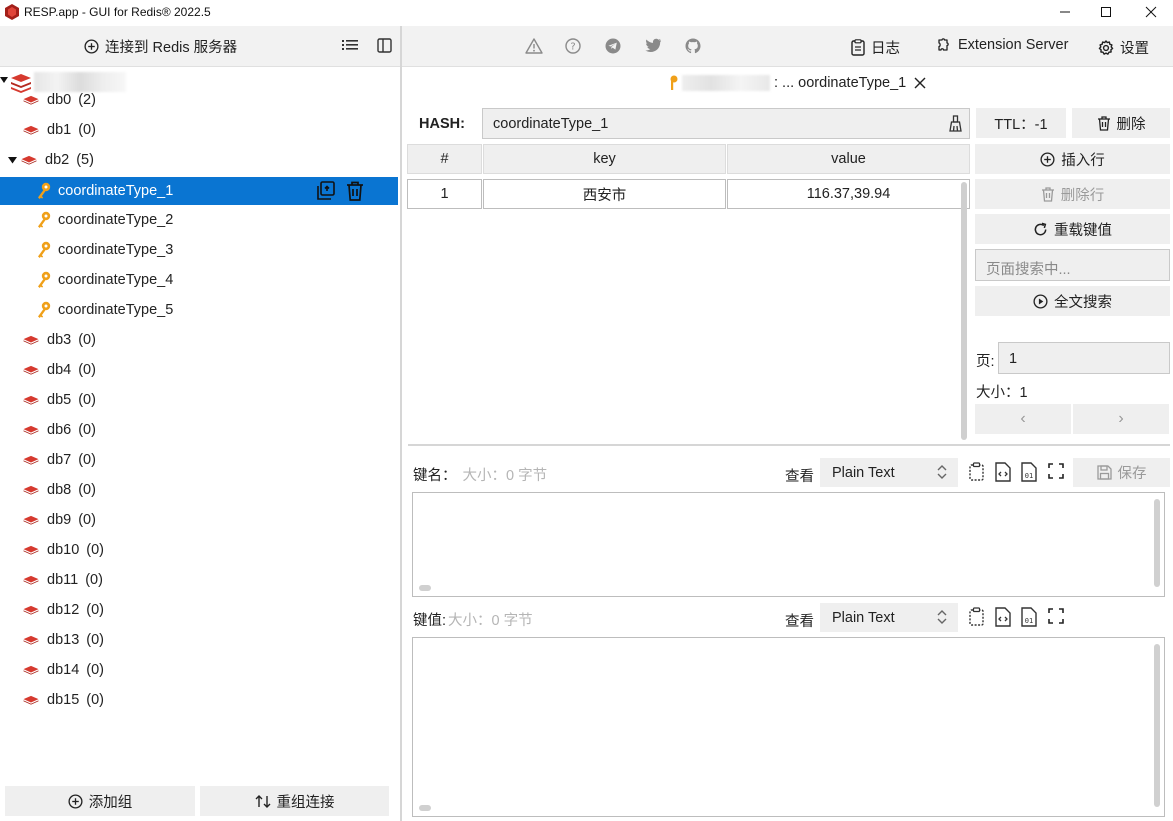 The image size is (1173, 821). I want to click on tree-item-db1: db1 (0), so click(199, 130).